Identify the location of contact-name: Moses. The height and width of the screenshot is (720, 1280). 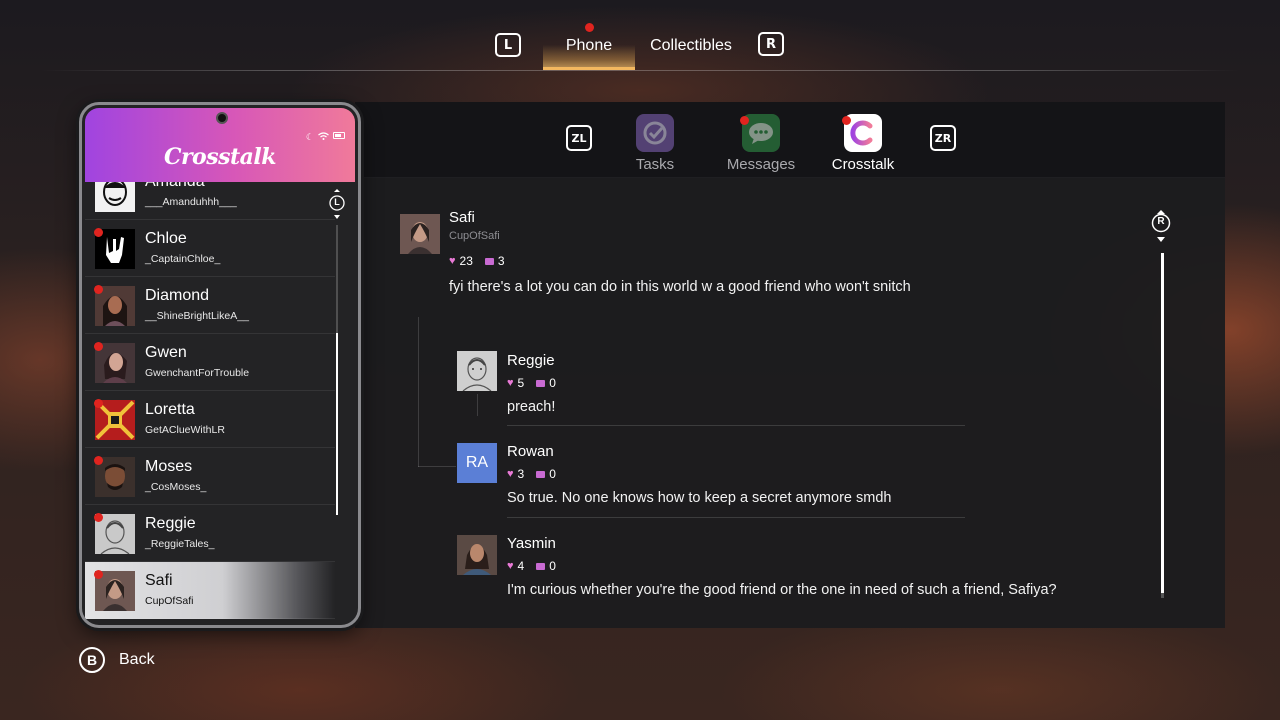
(169, 466).